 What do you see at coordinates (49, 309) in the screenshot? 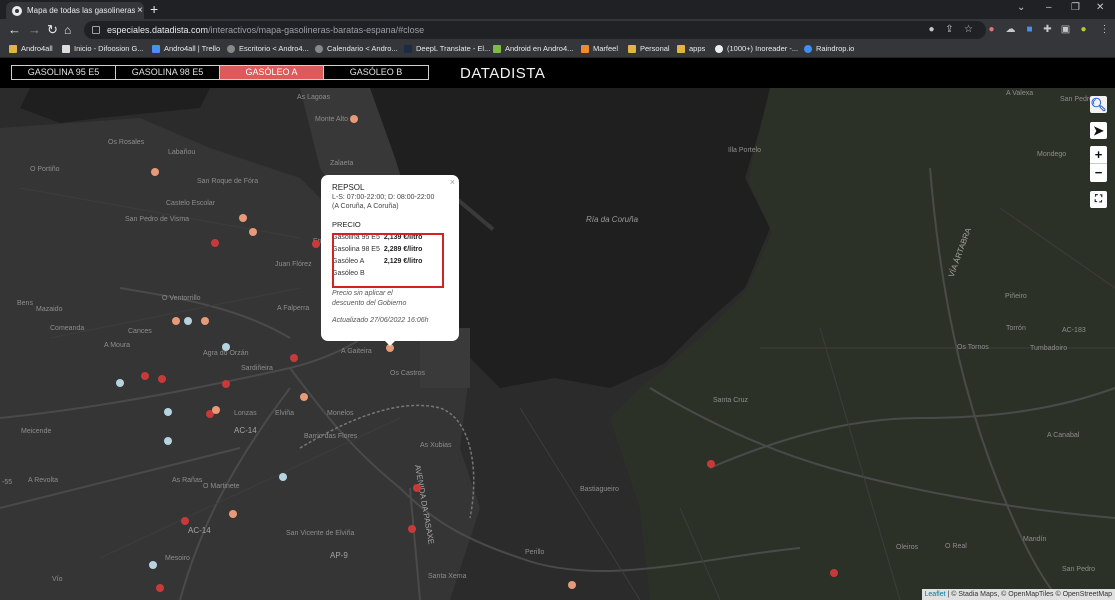
I see `map-label: Mazaido` at bounding box center [49, 309].